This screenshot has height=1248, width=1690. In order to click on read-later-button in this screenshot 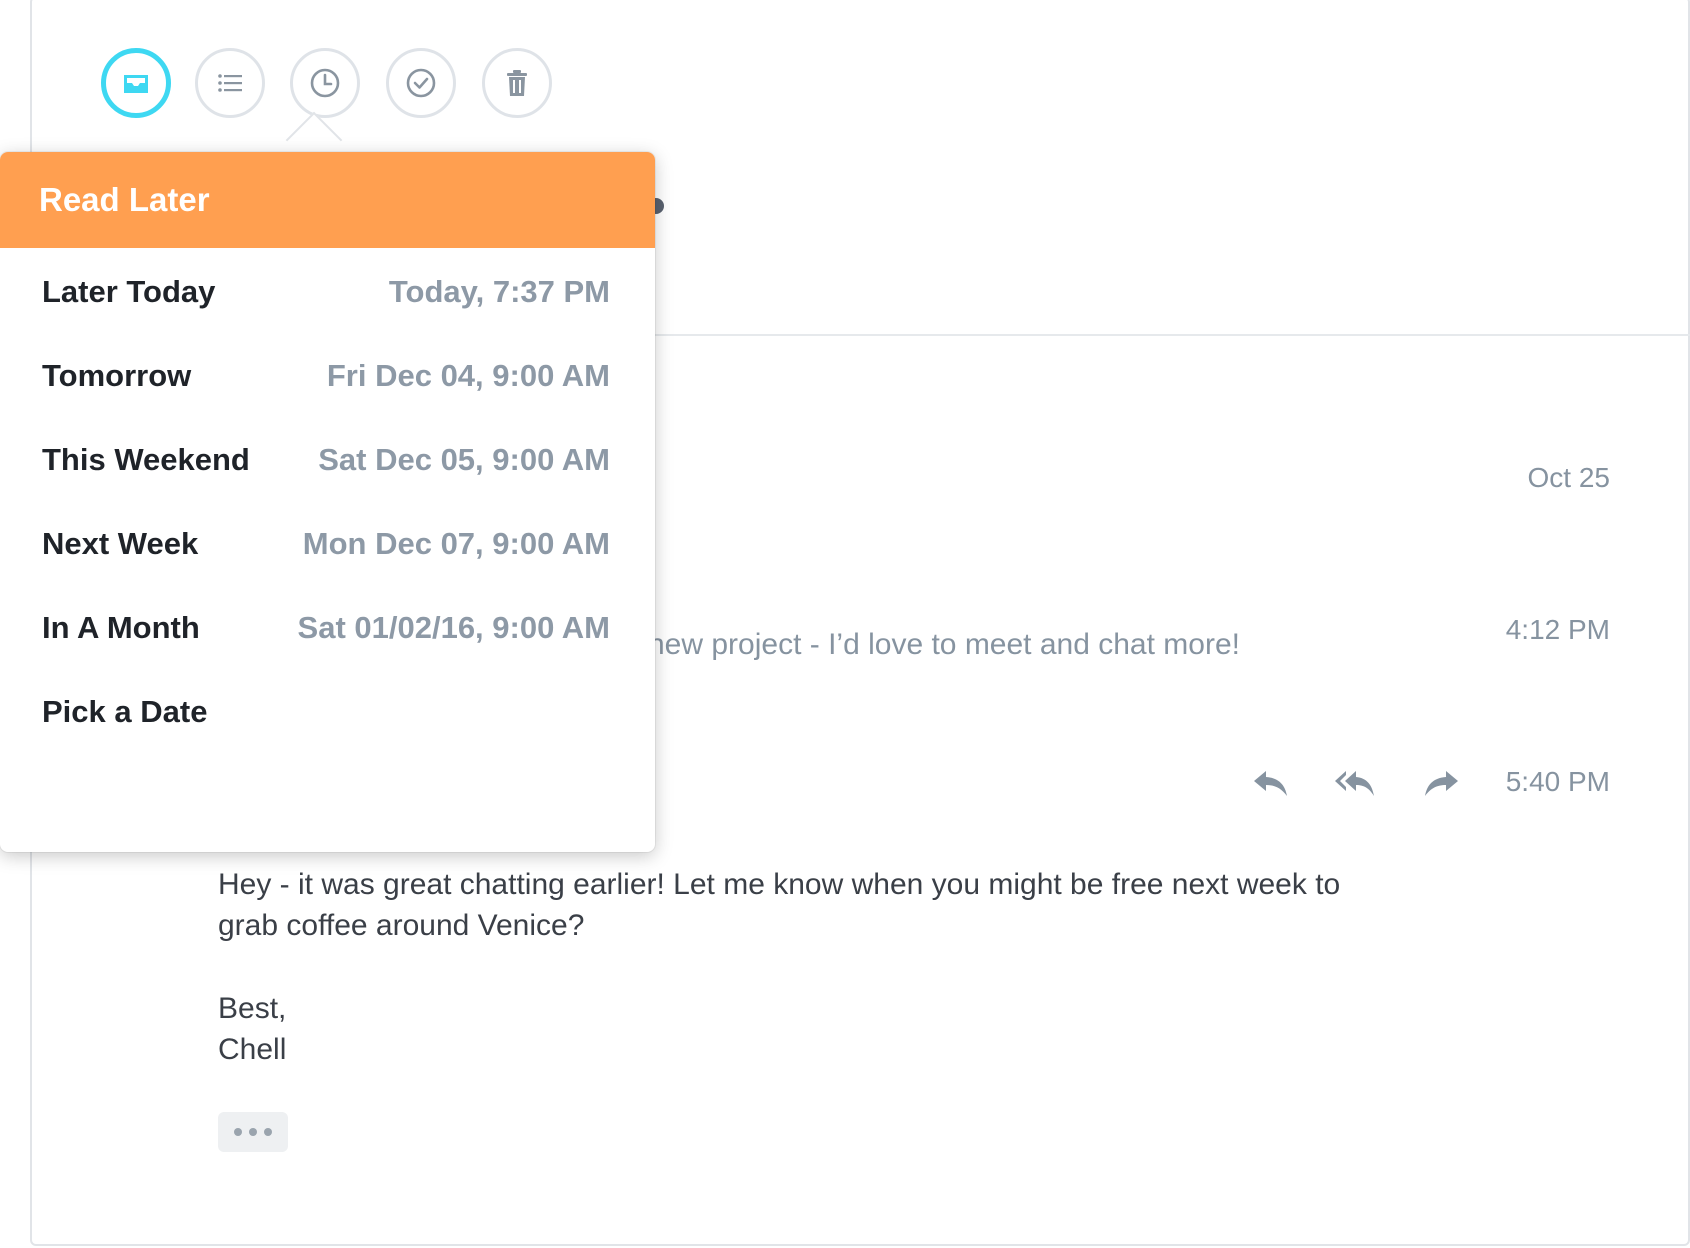, I will do `click(325, 83)`.